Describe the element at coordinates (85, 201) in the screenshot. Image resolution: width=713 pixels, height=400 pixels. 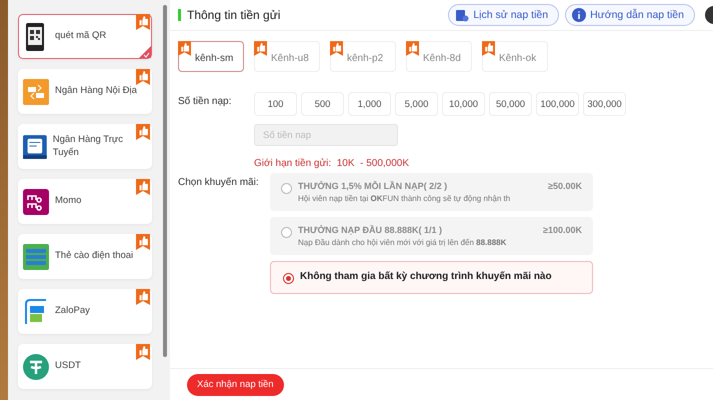
I see `payment-method-item: Momo` at that location.